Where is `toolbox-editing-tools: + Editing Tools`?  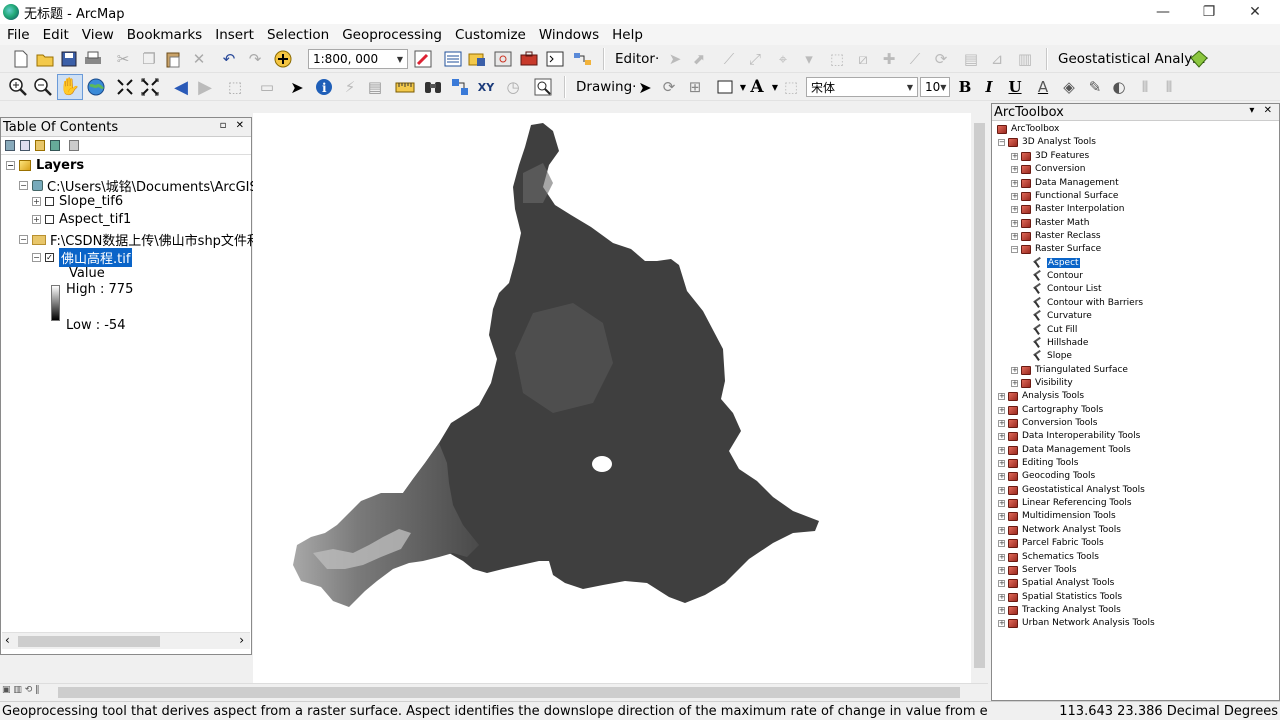 toolbox-editing-tools: + Editing Tools is located at coordinates (1038, 463).